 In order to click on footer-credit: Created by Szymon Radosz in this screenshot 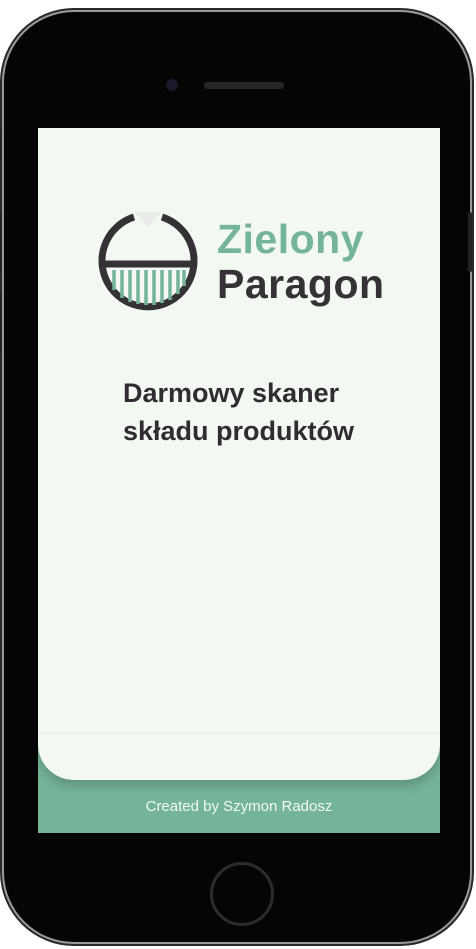, I will do `click(239, 806)`.